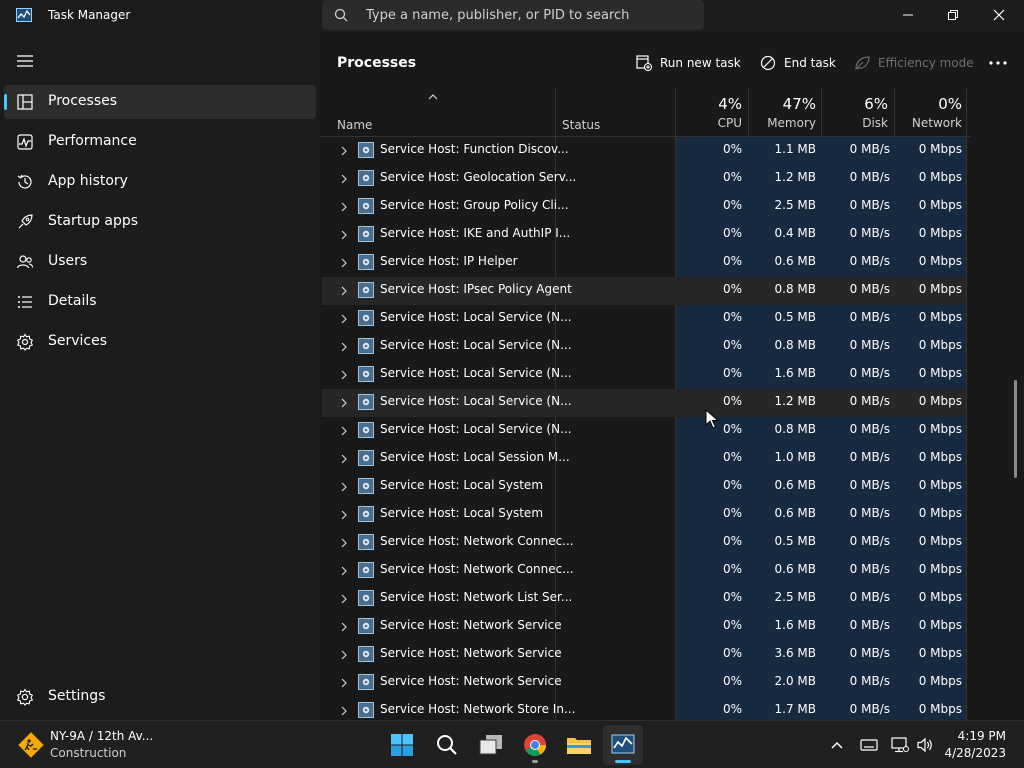 The width and height of the screenshot is (1024, 768). I want to click on taskbar-search-button, so click(447, 745).